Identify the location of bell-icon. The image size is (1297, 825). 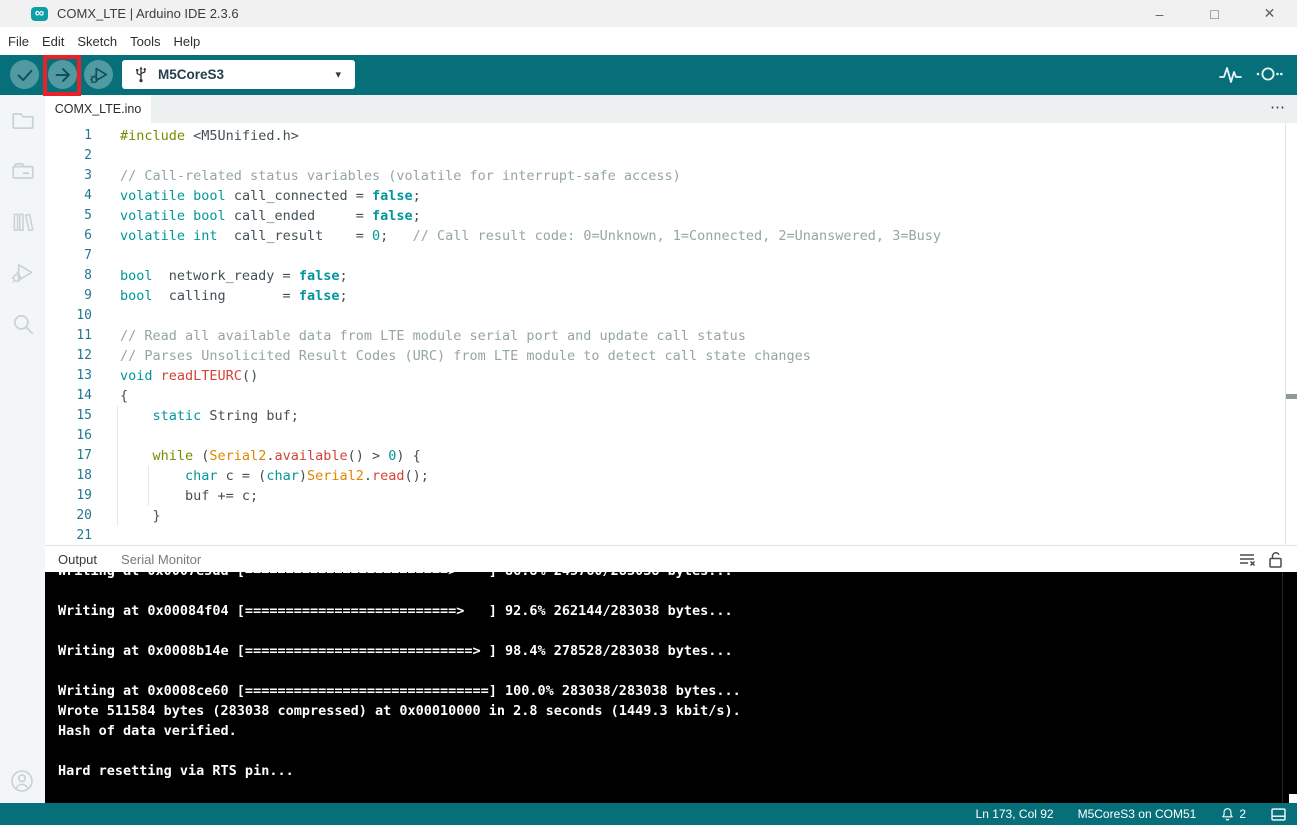
(1228, 814).